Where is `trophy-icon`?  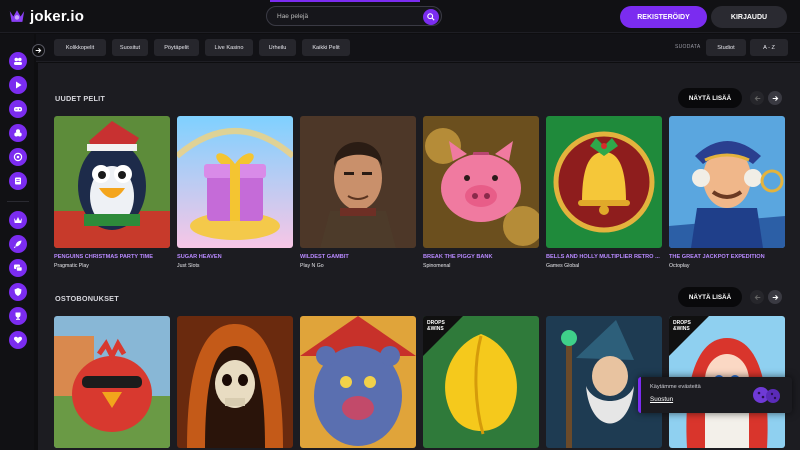
trophy-icon is located at coordinates (18, 316).